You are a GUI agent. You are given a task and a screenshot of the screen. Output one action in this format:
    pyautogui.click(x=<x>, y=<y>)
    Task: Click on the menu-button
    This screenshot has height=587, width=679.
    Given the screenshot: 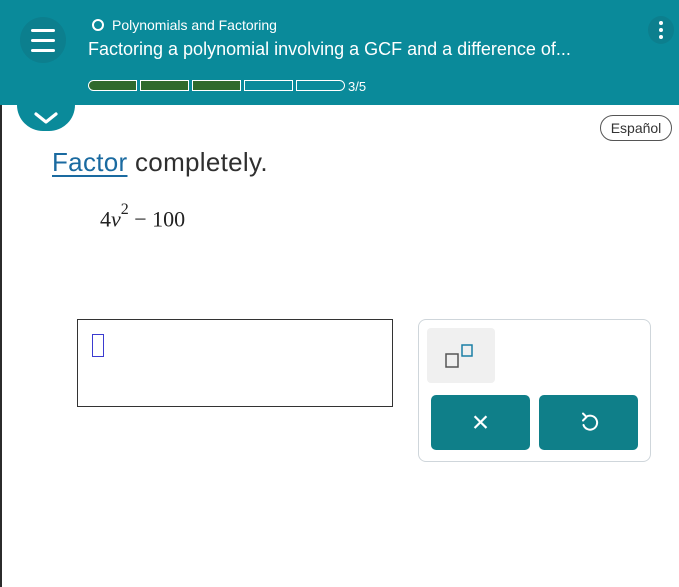 What is the action you would take?
    pyautogui.click(x=43, y=40)
    